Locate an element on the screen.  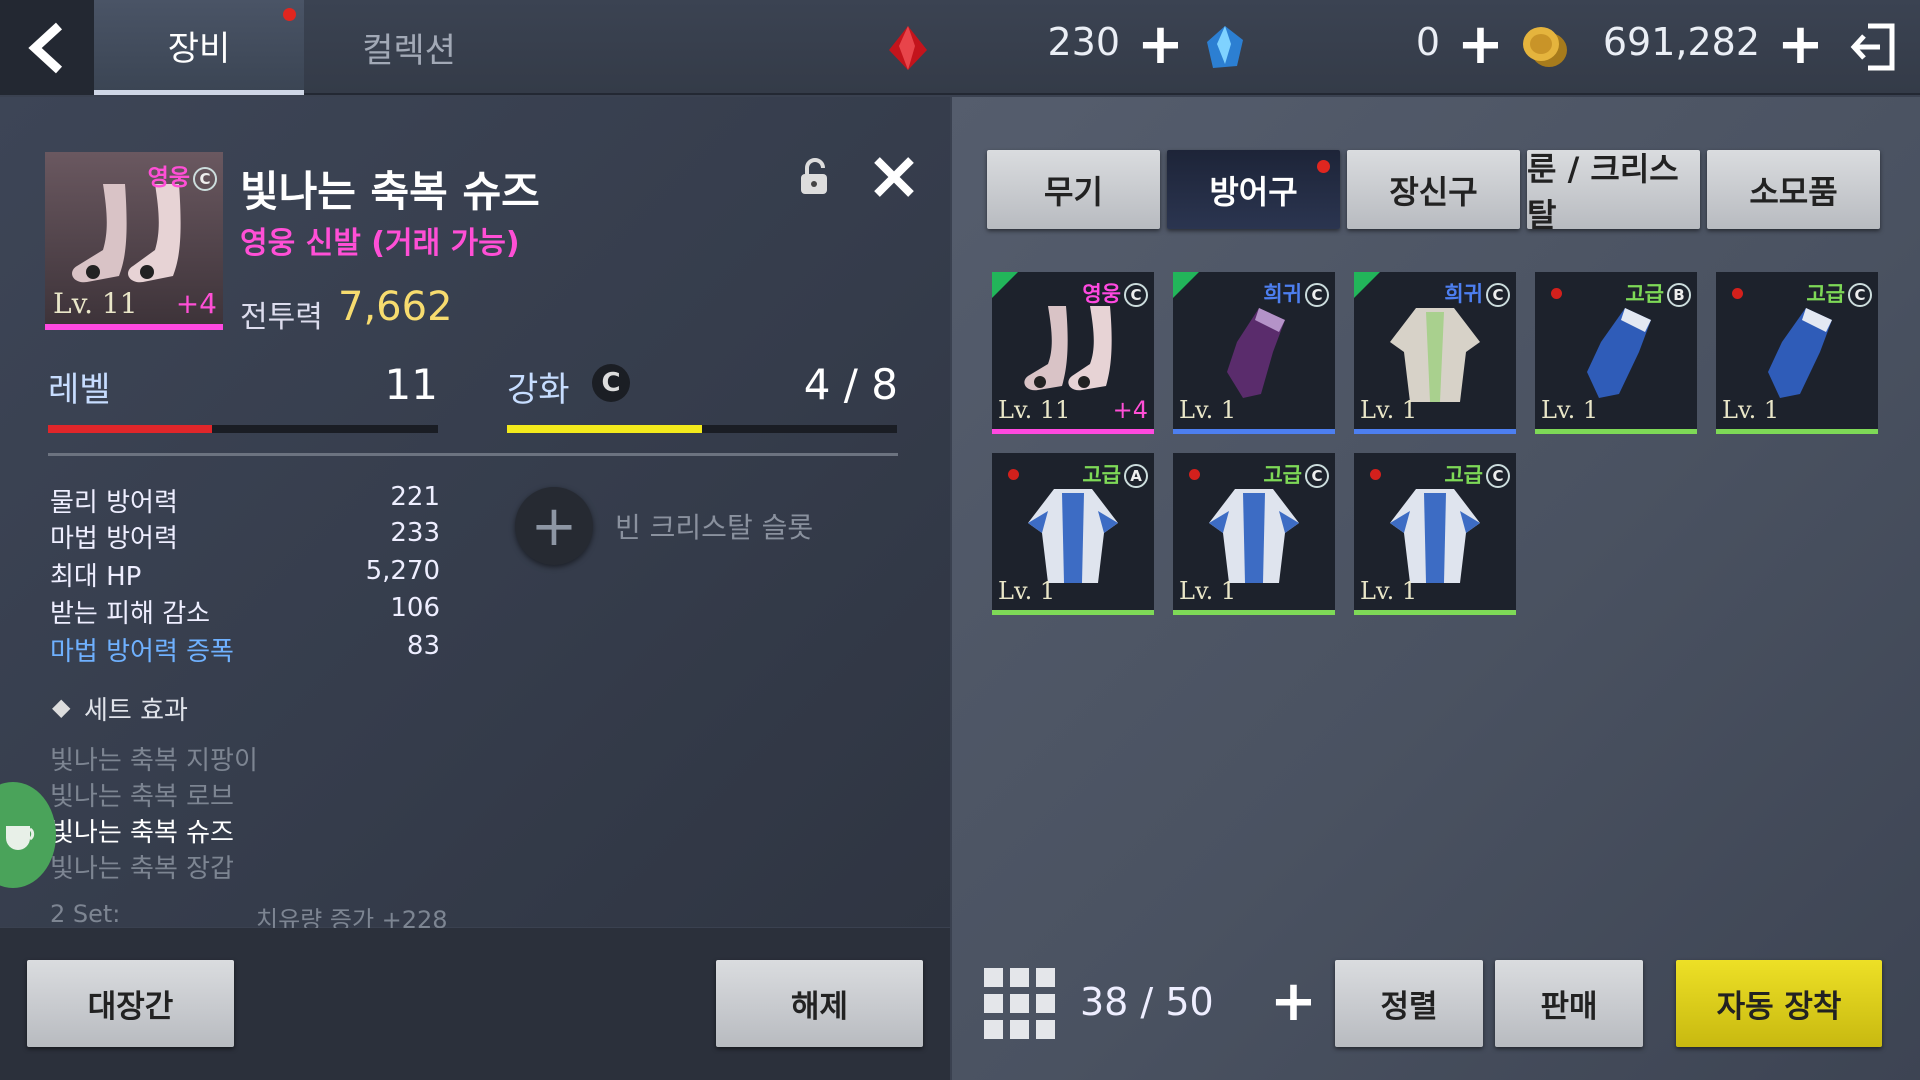
category-tab-label: 룬 / 크리스탈 is located at coordinates (1603, 191).